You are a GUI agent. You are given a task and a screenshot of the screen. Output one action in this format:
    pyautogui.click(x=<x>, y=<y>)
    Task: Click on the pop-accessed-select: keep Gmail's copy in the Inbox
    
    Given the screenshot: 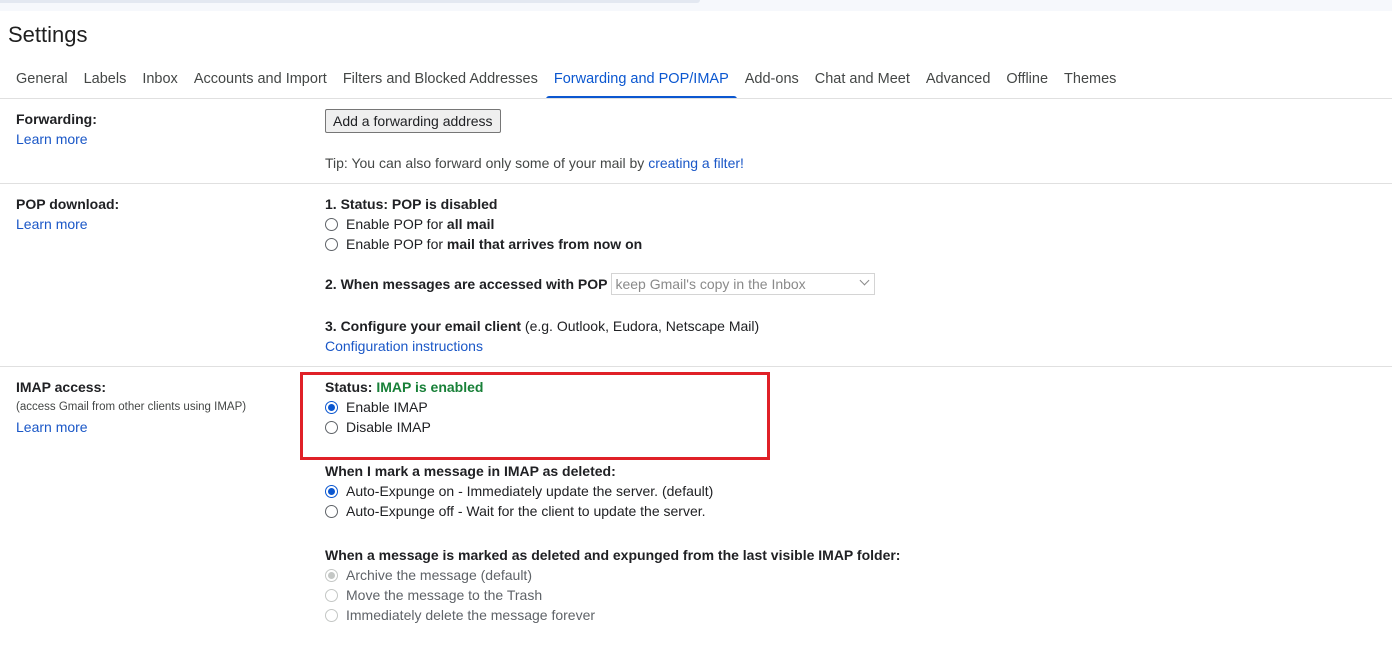 What is the action you would take?
    pyautogui.click(x=743, y=284)
    